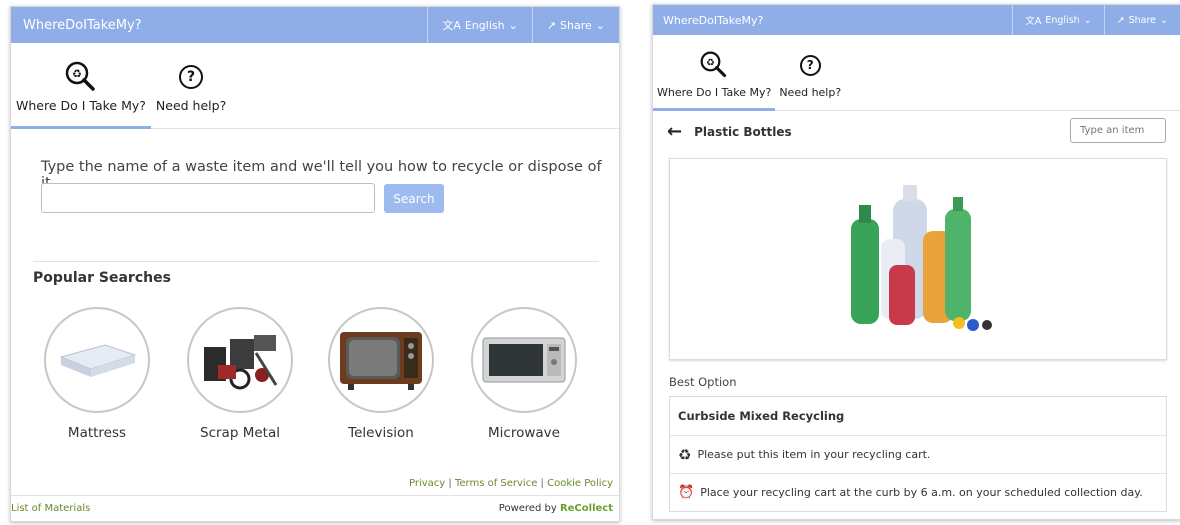 The height and width of the screenshot is (525, 1180). I want to click on list-of-materials-link: List of Materials, so click(50, 508).